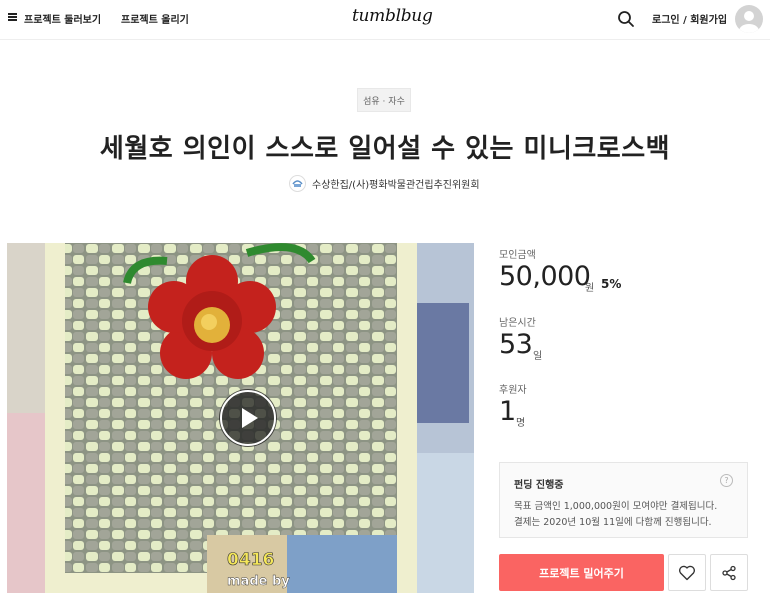 The height and width of the screenshot is (599, 770). What do you see at coordinates (517, 323) in the screenshot?
I see `time-left-label: 남은시간` at bounding box center [517, 323].